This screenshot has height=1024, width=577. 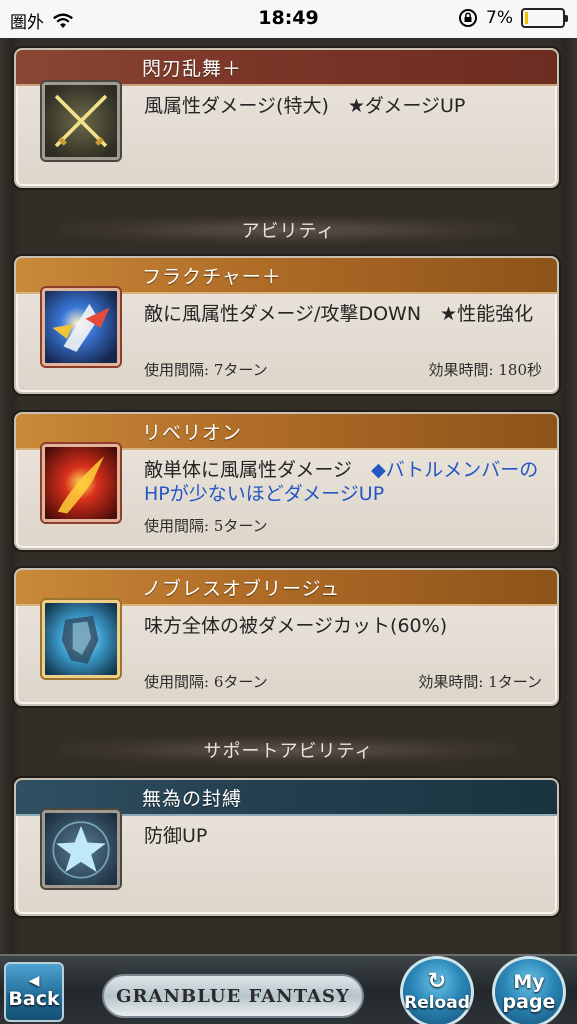 What do you see at coordinates (286, 118) in the screenshot?
I see `skill-card: 閃刃乱舞＋ 風属性ダメージ(特大) ★ダメージUP` at bounding box center [286, 118].